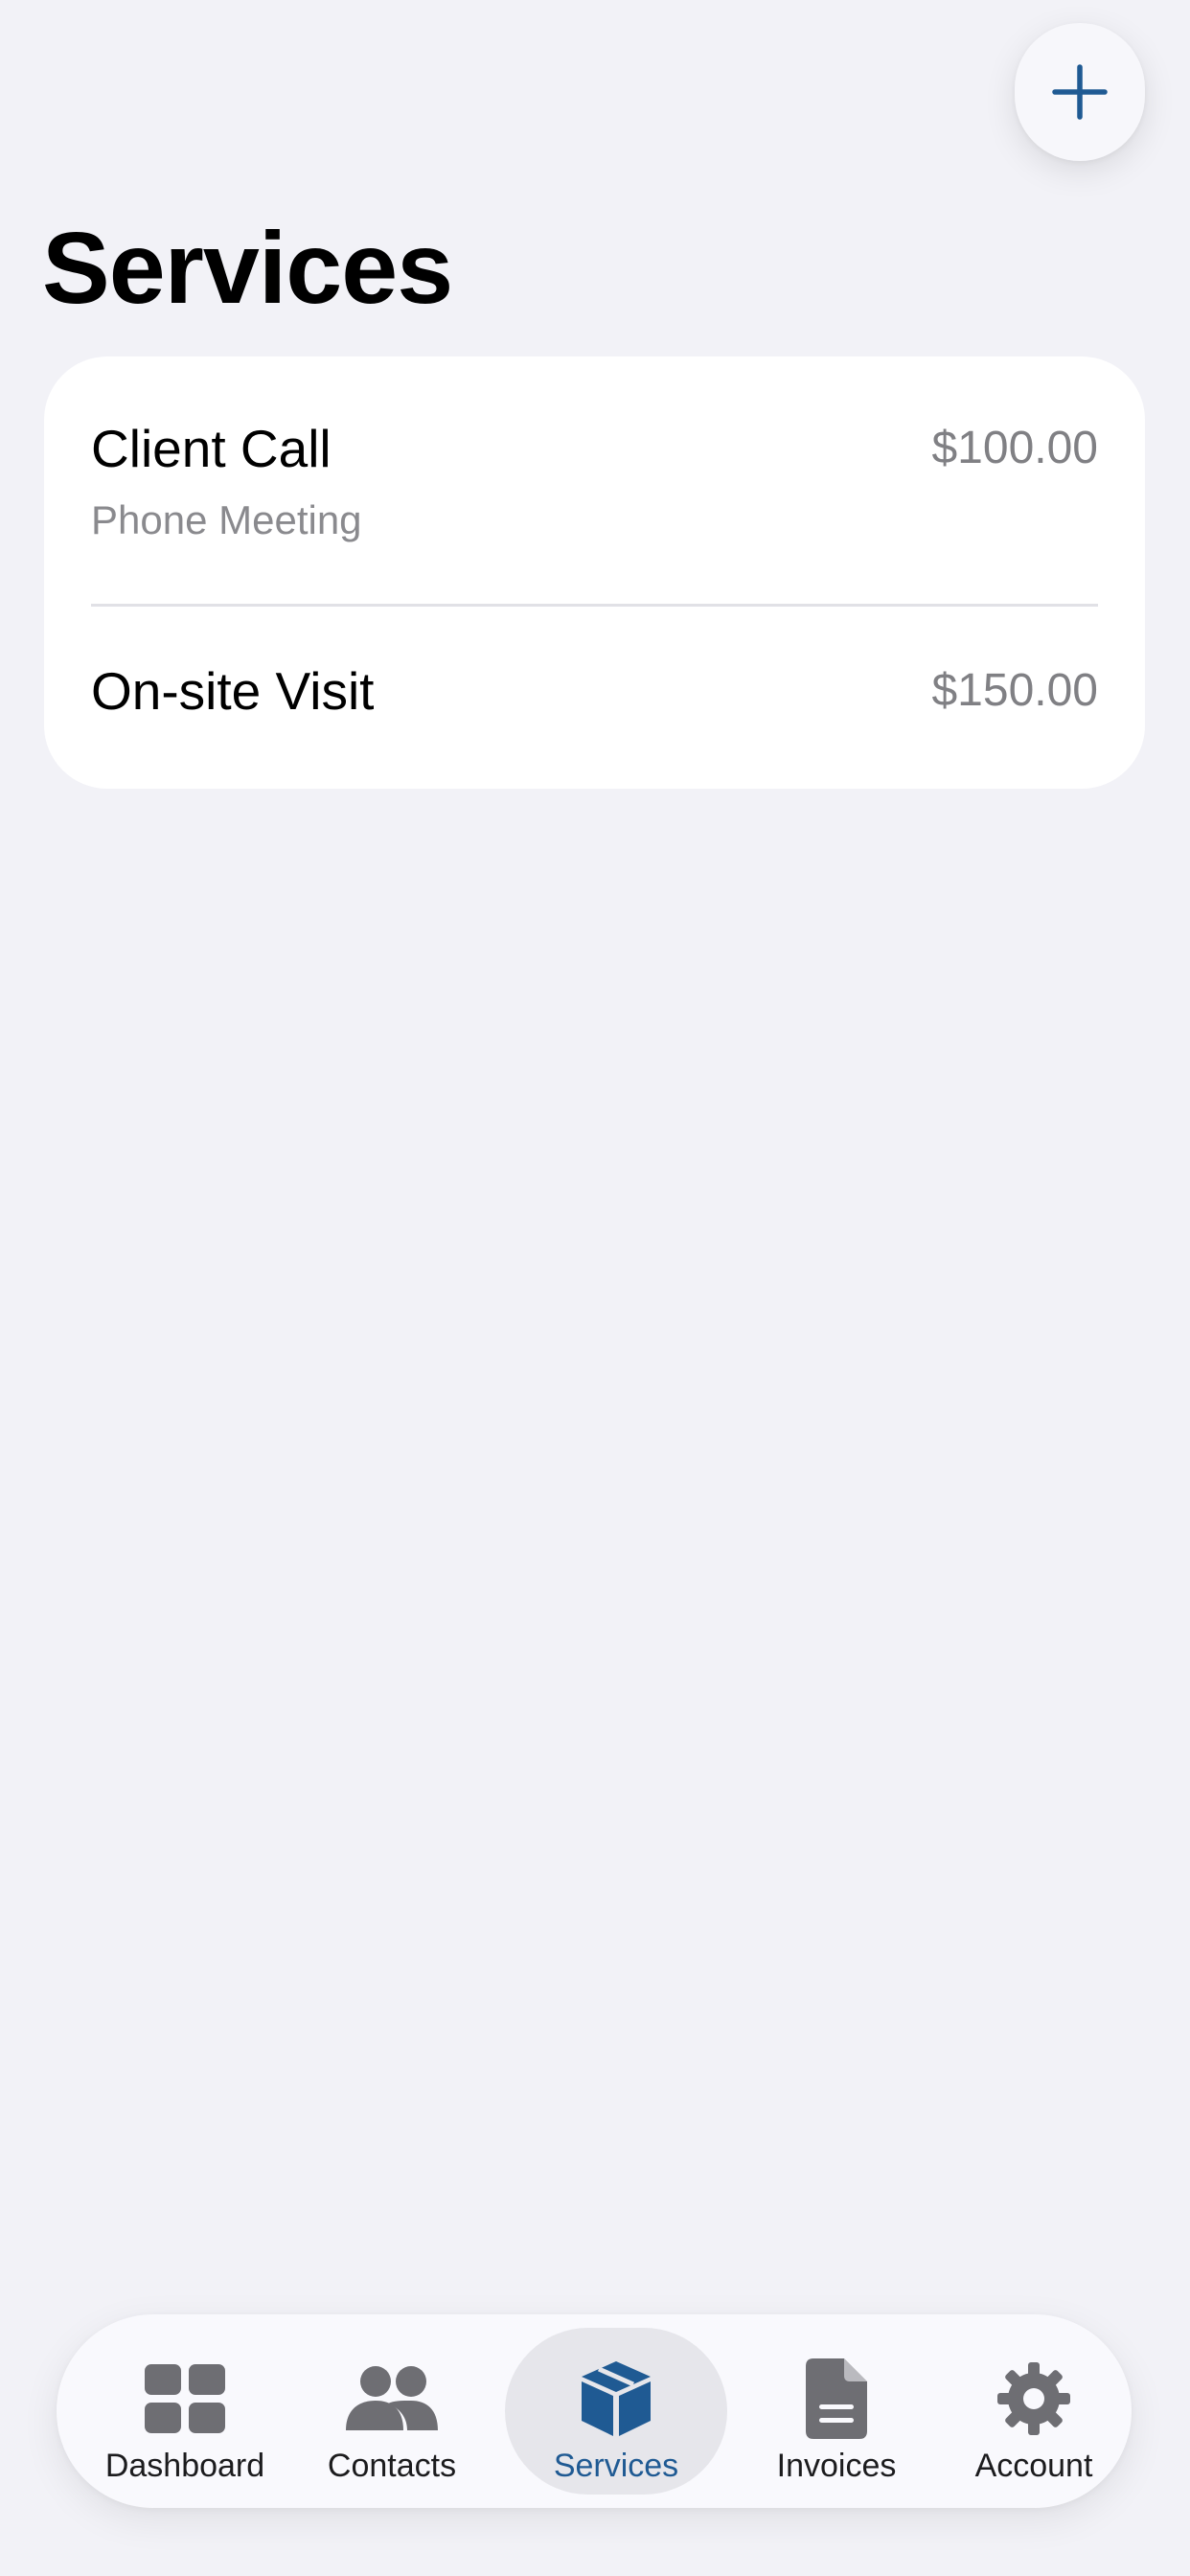 The image size is (1190, 2576). I want to click on grid-icon, so click(185, 2398).